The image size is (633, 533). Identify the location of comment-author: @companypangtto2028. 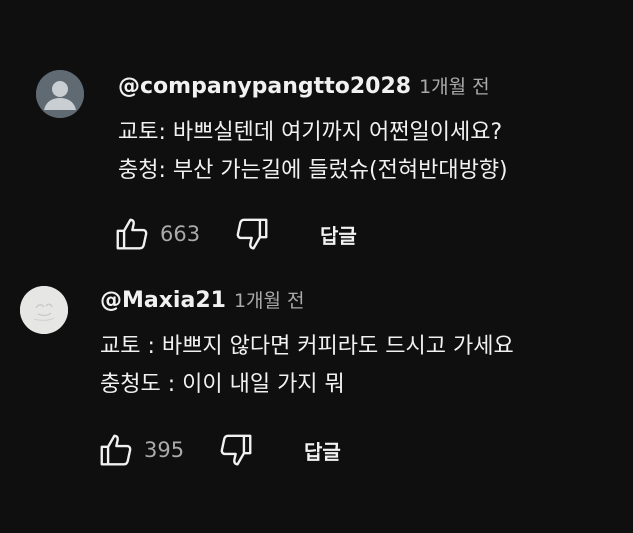
(264, 86).